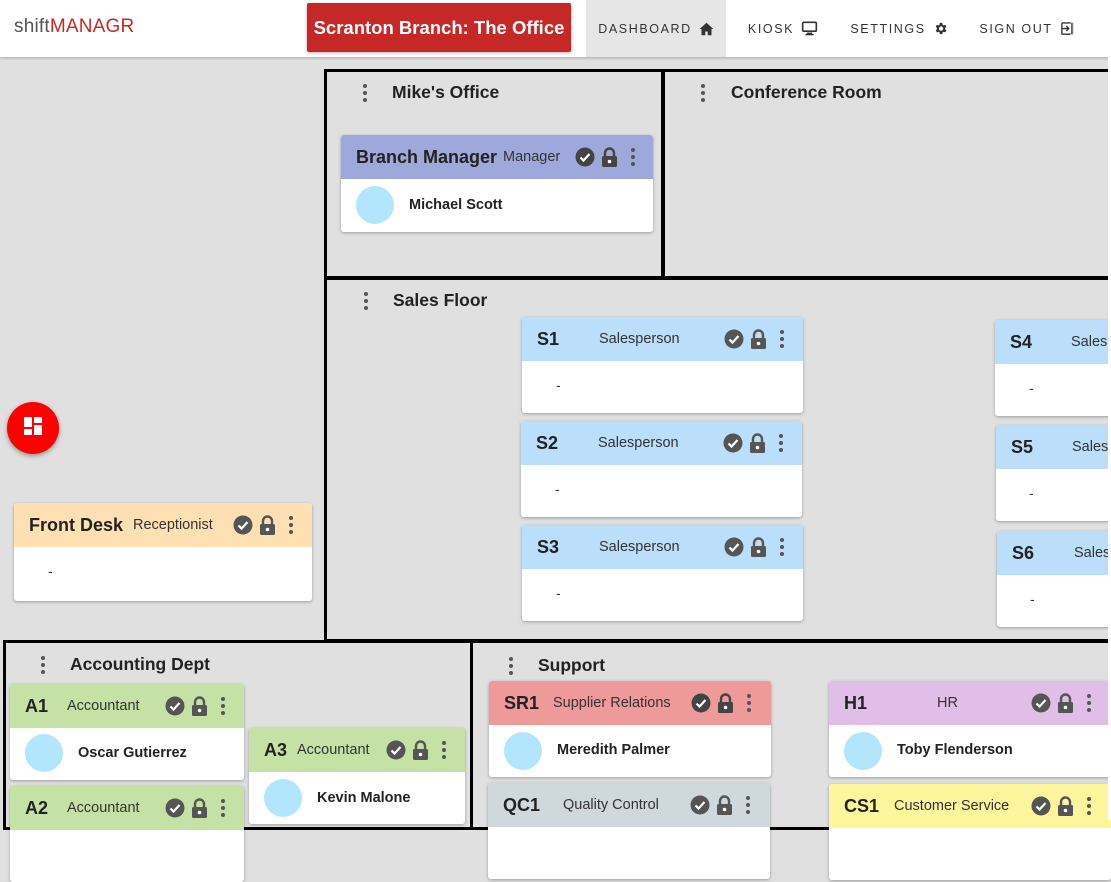  I want to click on assigned-person: Toby Flenderson, so click(955, 750).